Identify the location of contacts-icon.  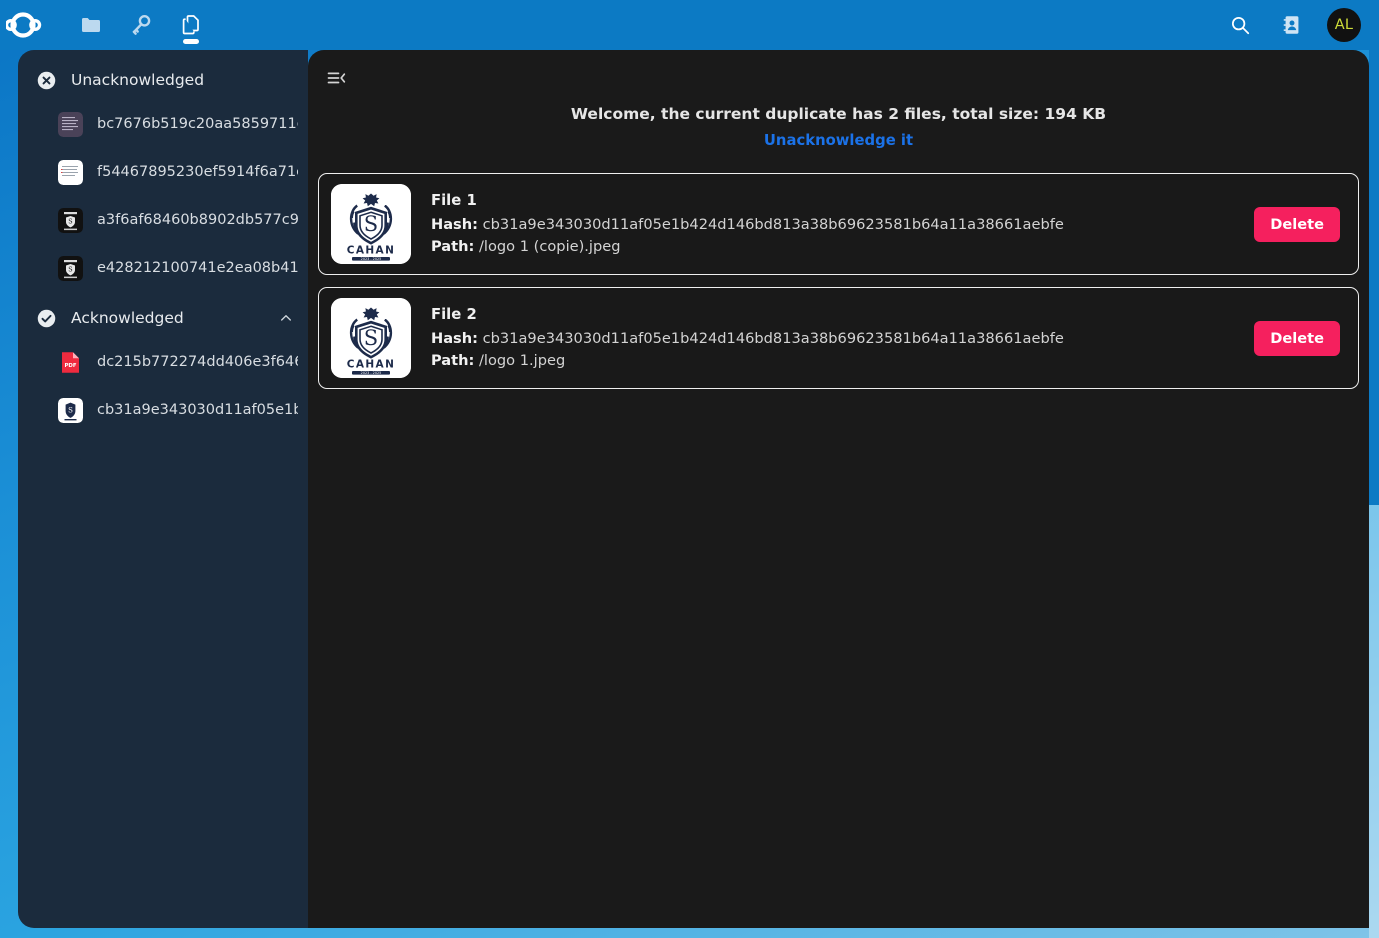
(1291, 25).